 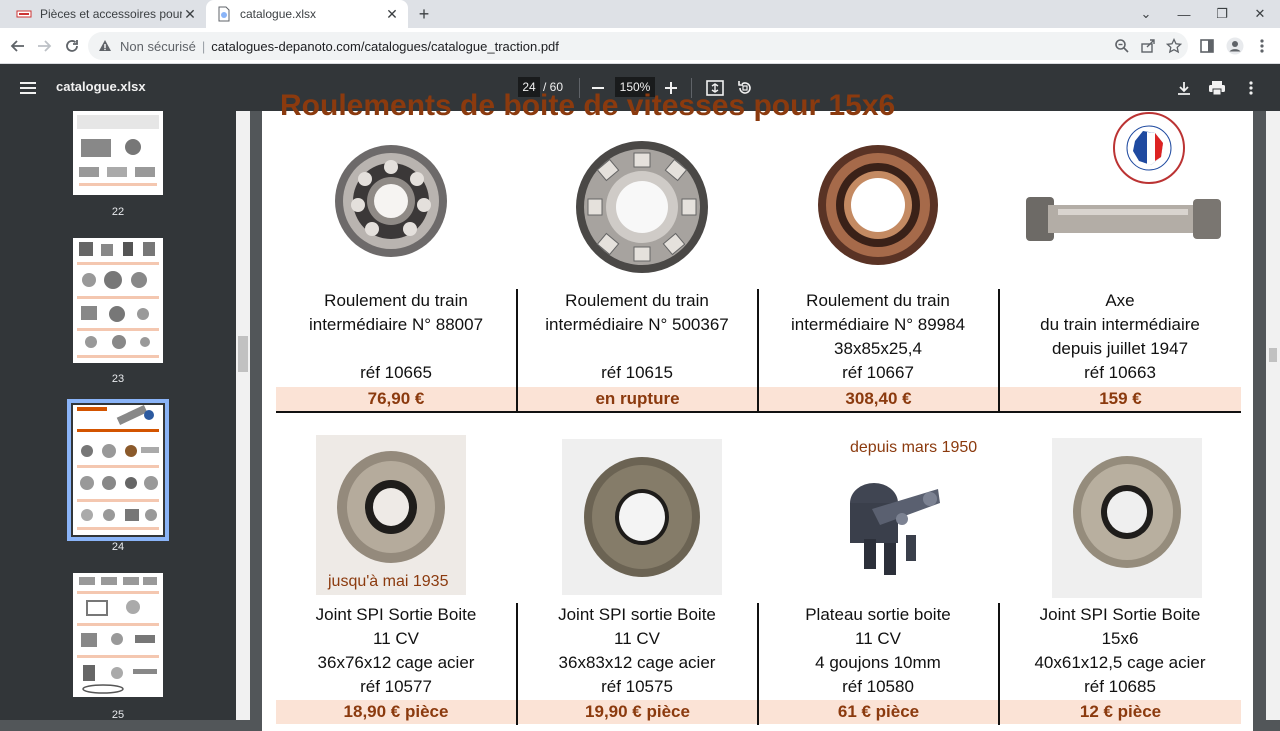 I want to click on price-label: 18,90 € pièce, so click(x=396, y=712).